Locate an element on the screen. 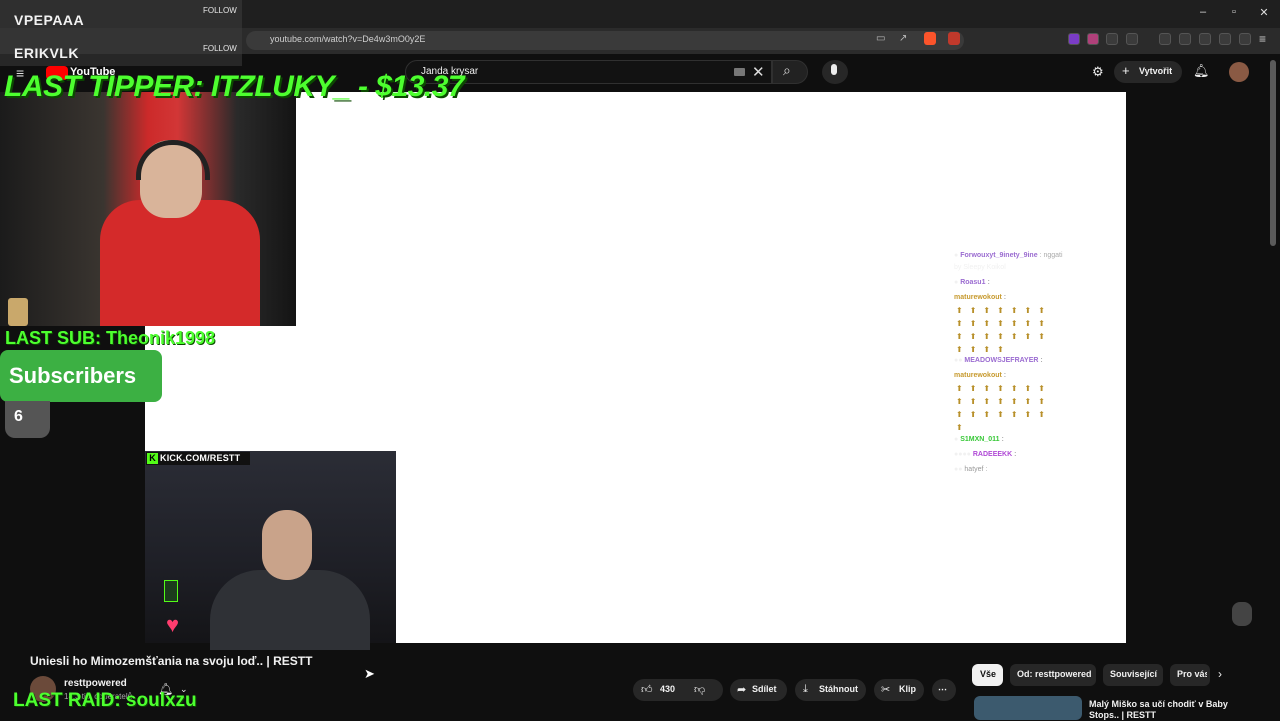 This screenshot has height=721, width=1280. last-tipper-overlay: LAST TIPPER: ITZLUKY_ - $13.37 is located at coordinates (234, 86).